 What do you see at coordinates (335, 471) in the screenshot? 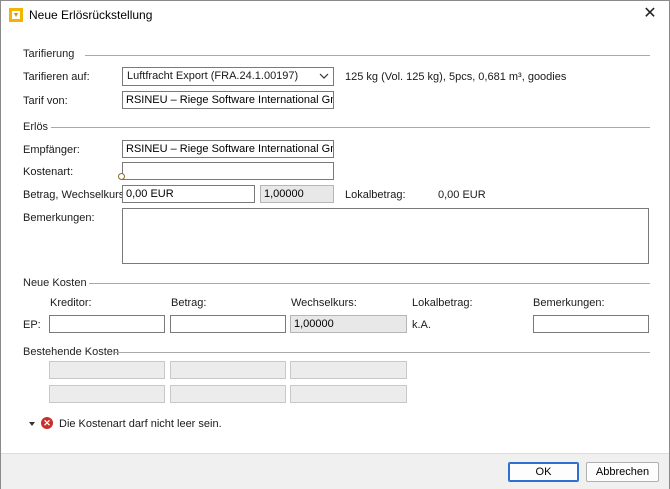
I see `button-bar: OK Abbrechen` at bounding box center [335, 471].